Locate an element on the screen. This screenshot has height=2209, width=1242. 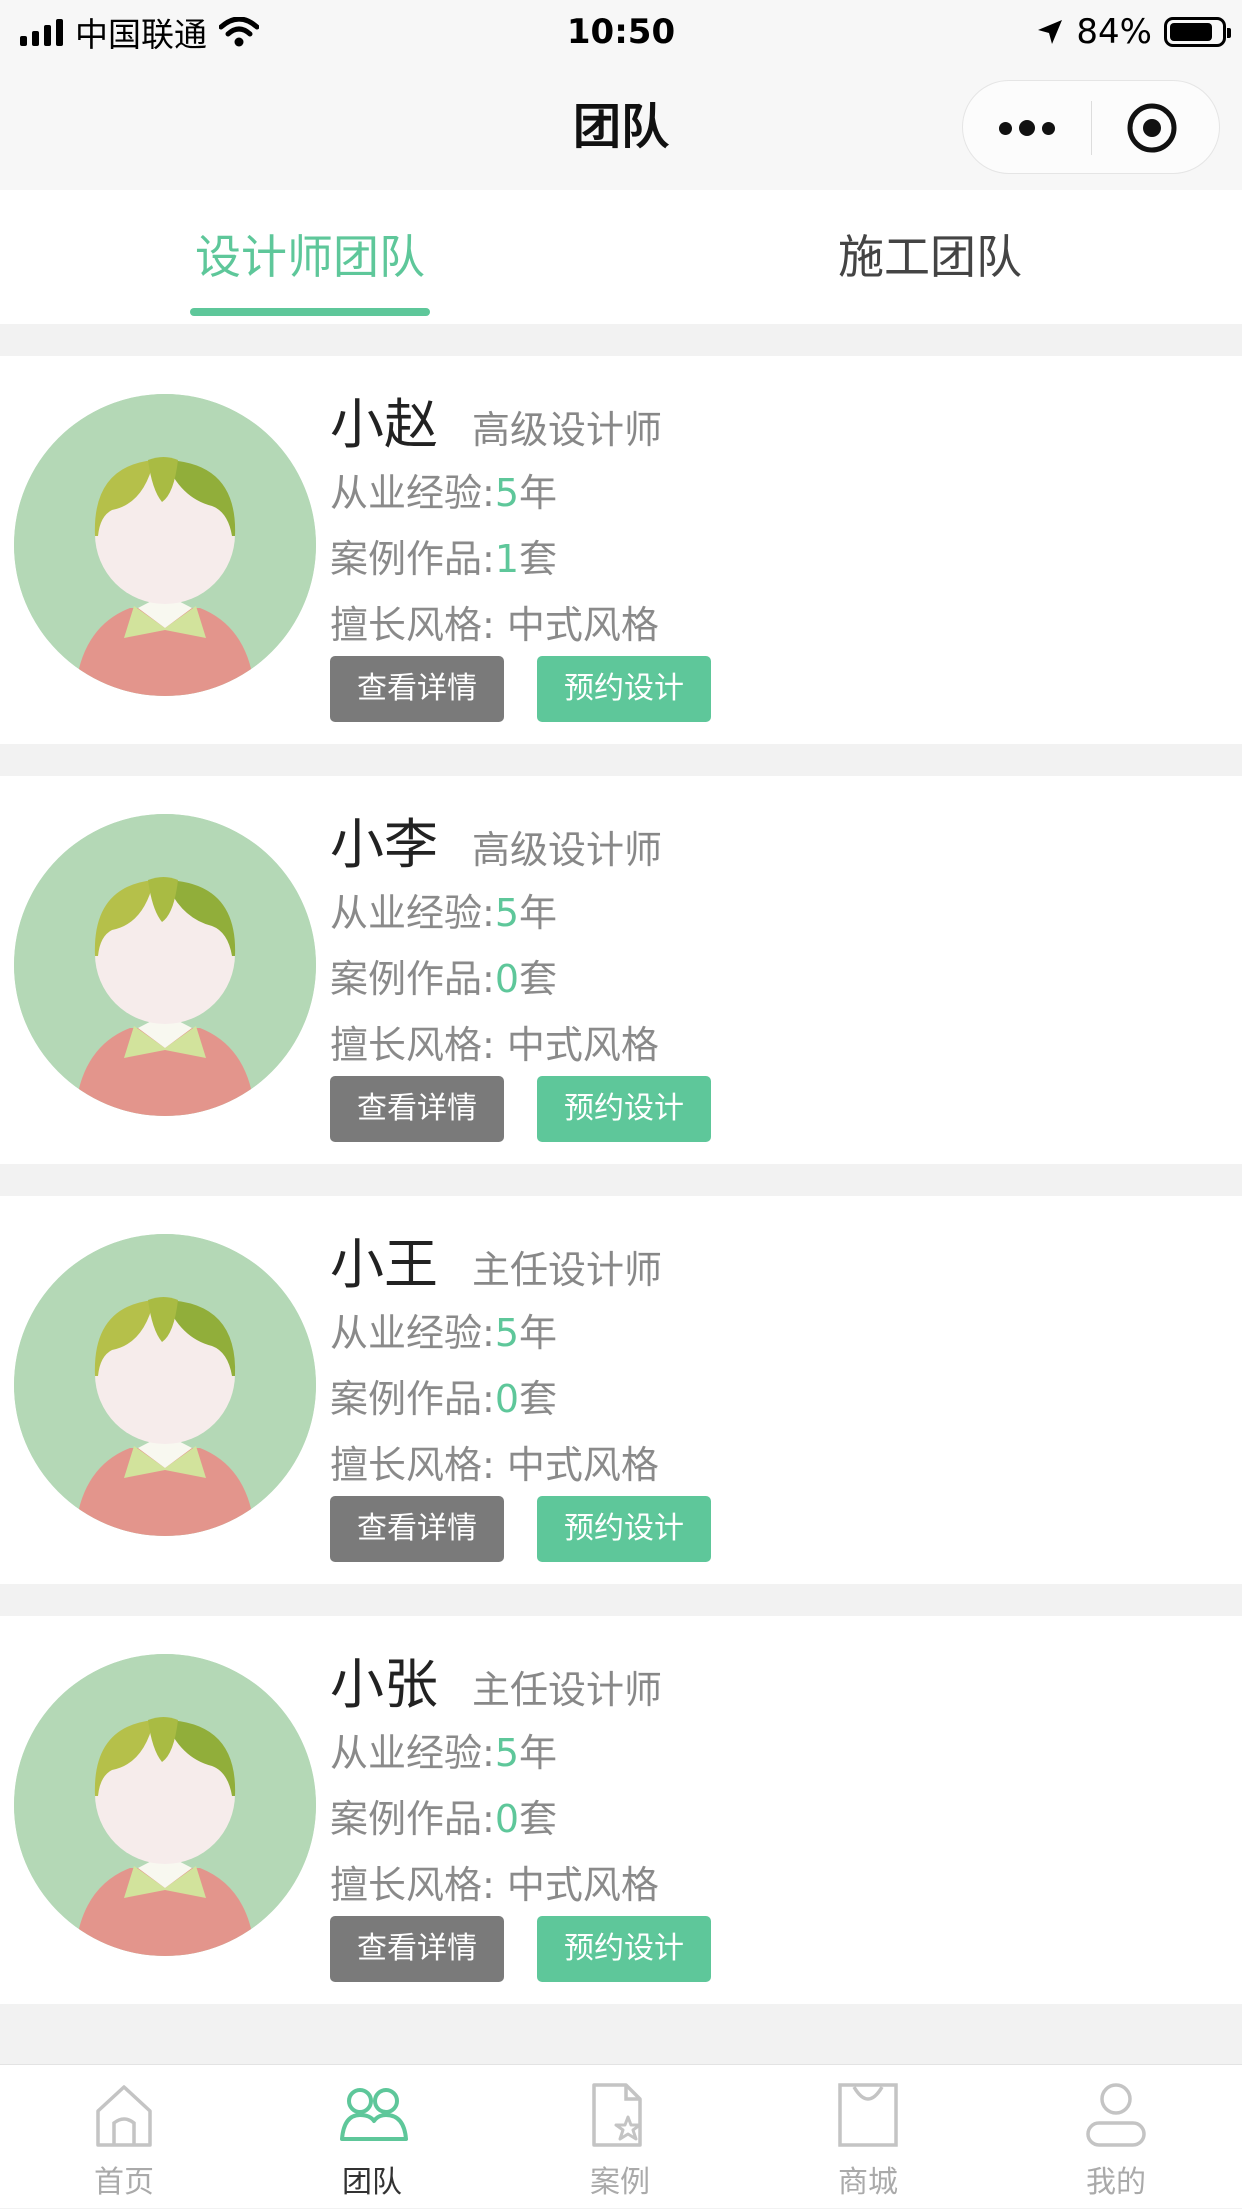
designer-name: 小张 is located at coordinates (384, 1684).